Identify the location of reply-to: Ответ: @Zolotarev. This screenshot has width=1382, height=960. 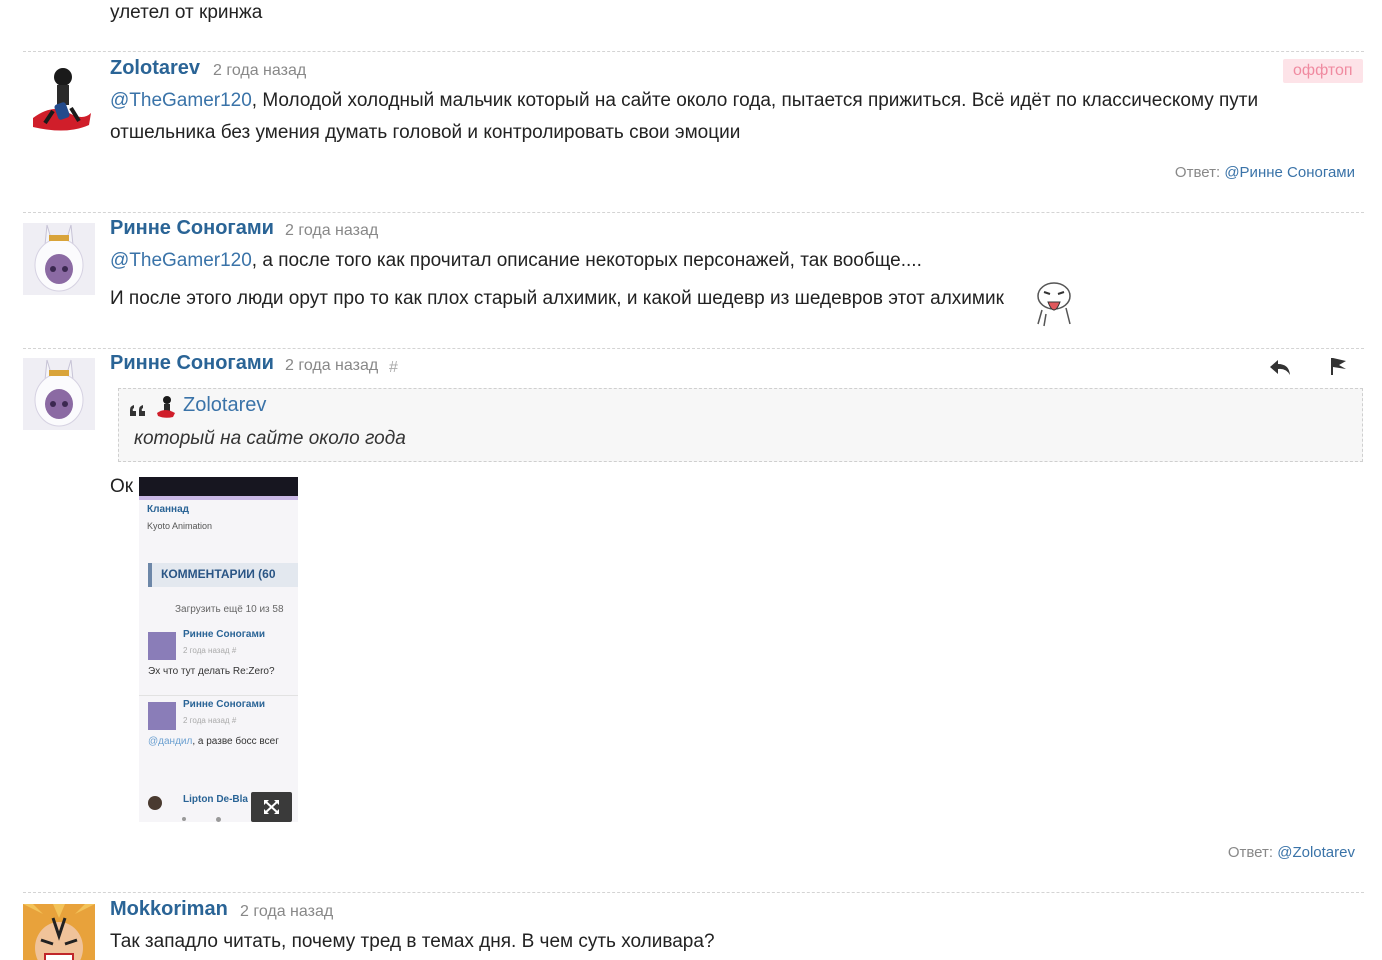
(1291, 852).